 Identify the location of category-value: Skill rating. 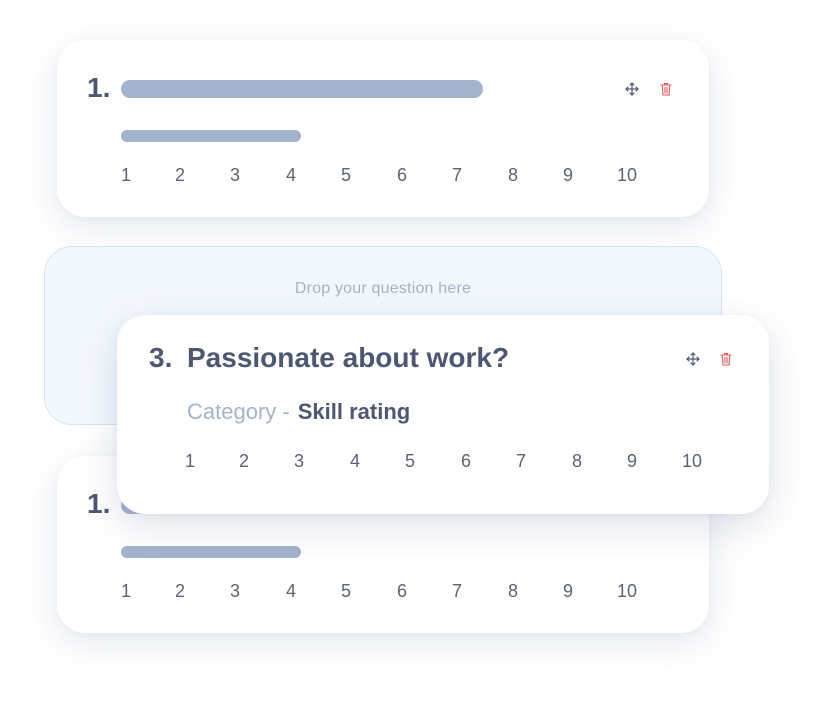
(354, 411).